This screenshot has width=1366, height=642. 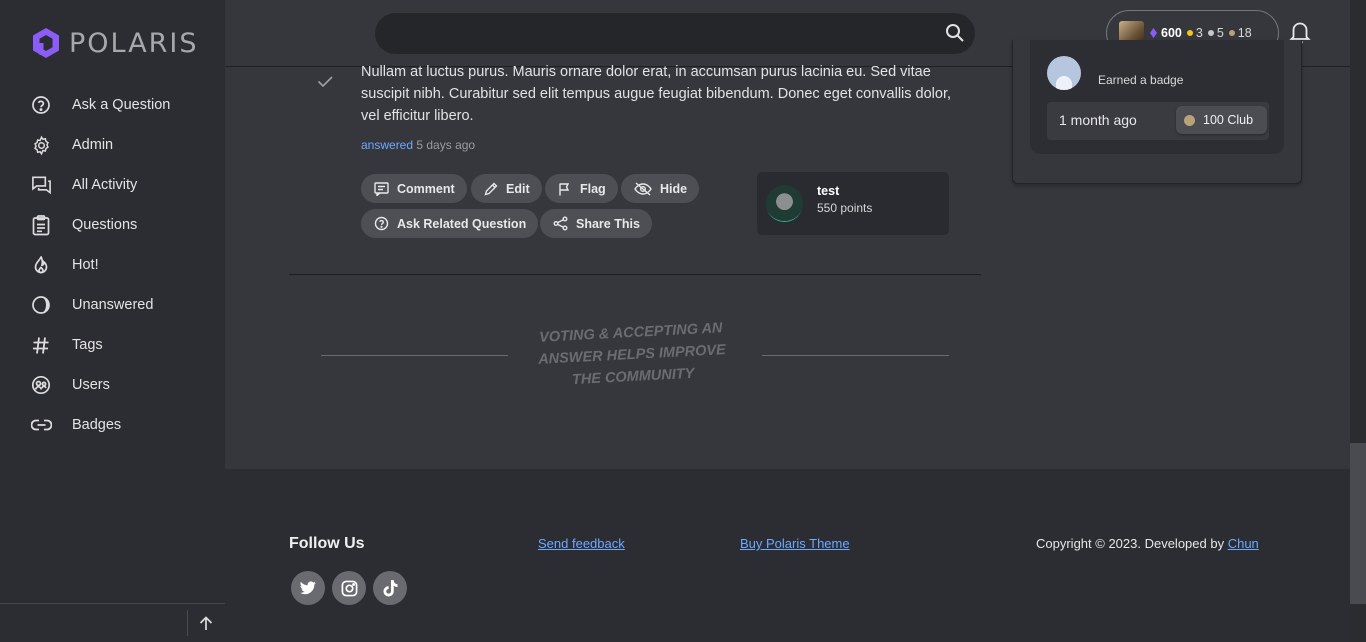 What do you see at coordinates (41, 305) in the screenshot?
I see `half-circle-icon` at bounding box center [41, 305].